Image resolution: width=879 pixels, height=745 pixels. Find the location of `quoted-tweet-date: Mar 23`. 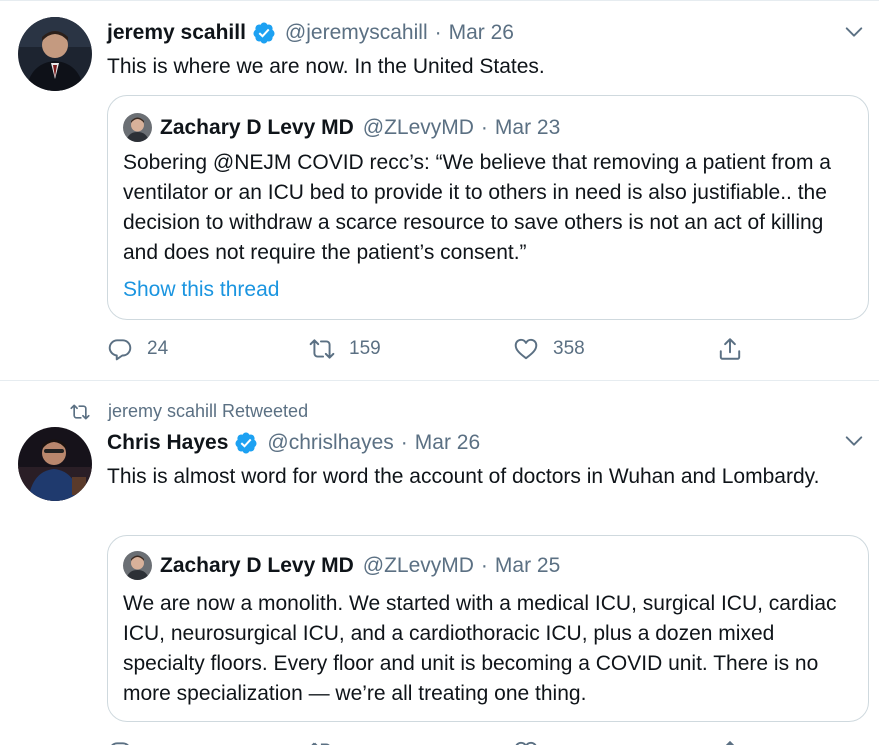

quoted-tweet-date: Mar 23 is located at coordinates (527, 127).